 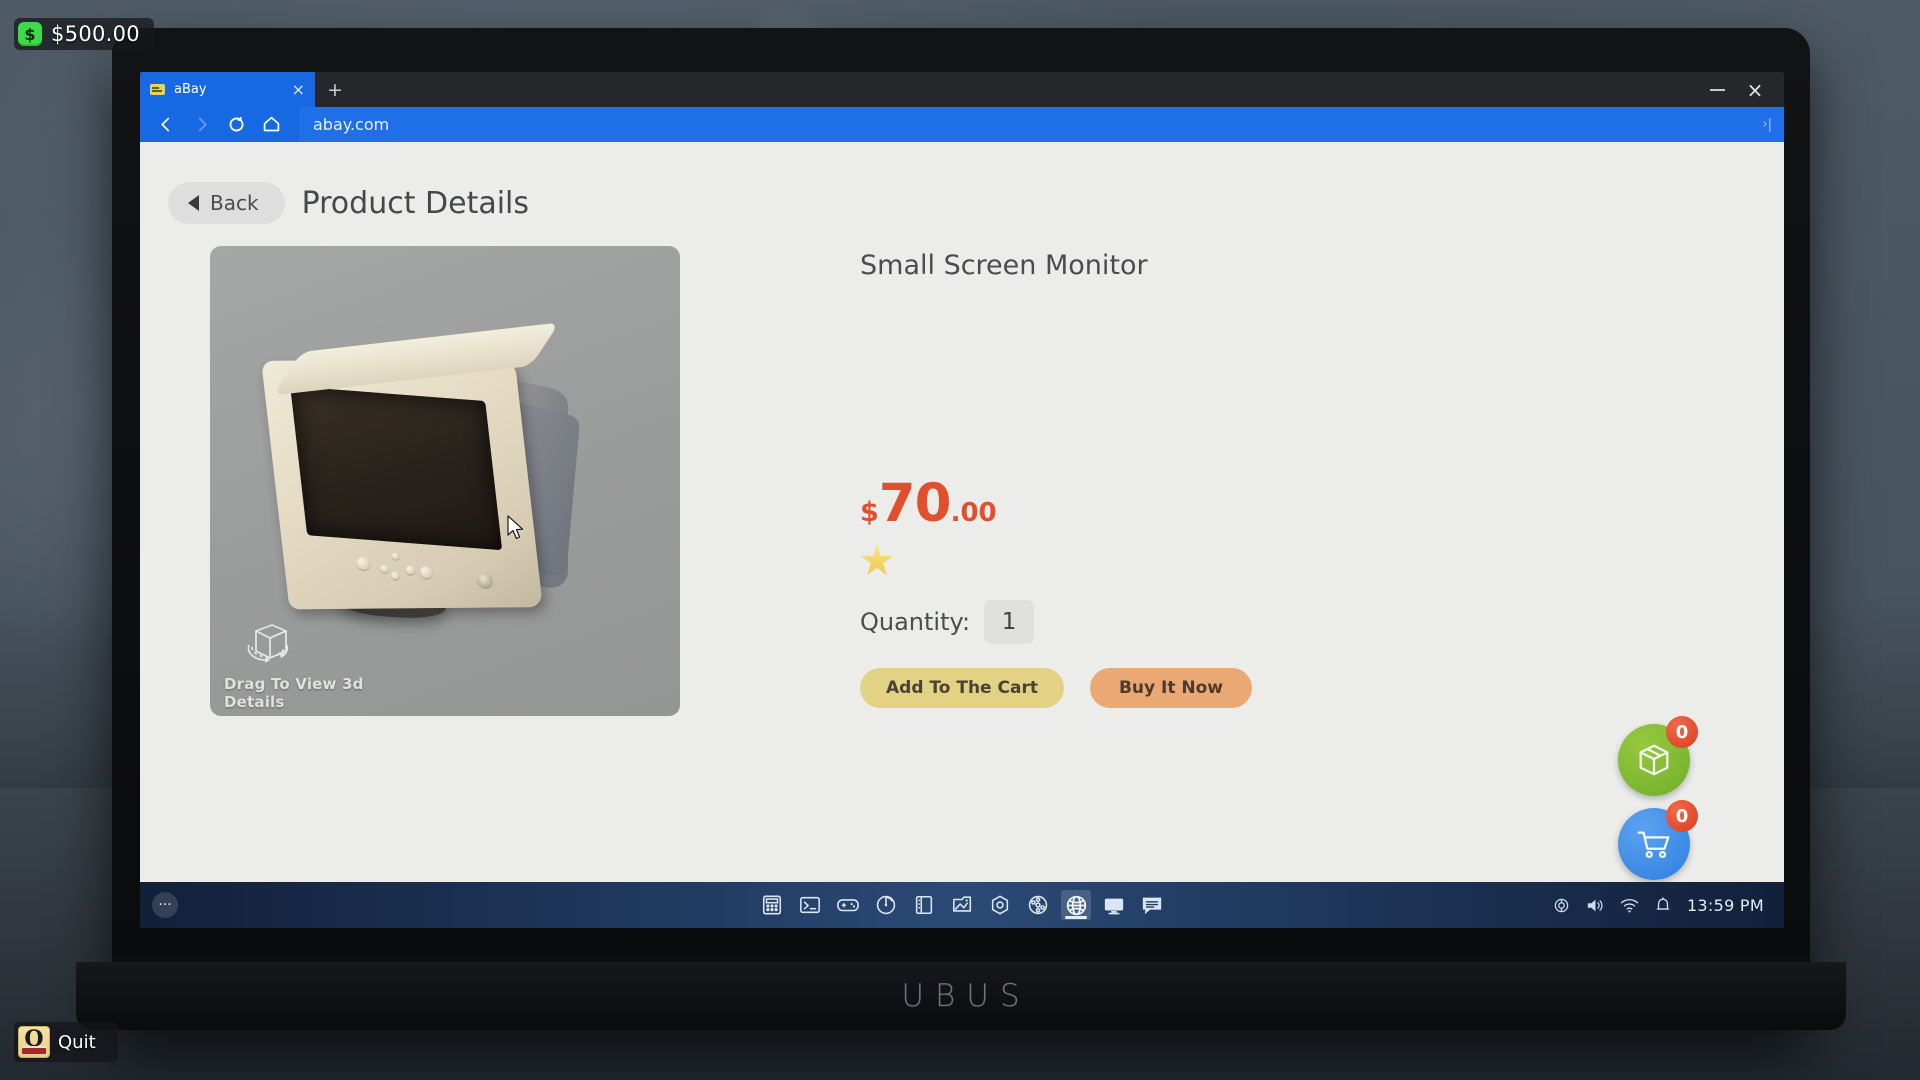 What do you see at coordinates (335, 89) in the screenshot?
I see `new-tab-button: +` at bounding box center [335, 89].